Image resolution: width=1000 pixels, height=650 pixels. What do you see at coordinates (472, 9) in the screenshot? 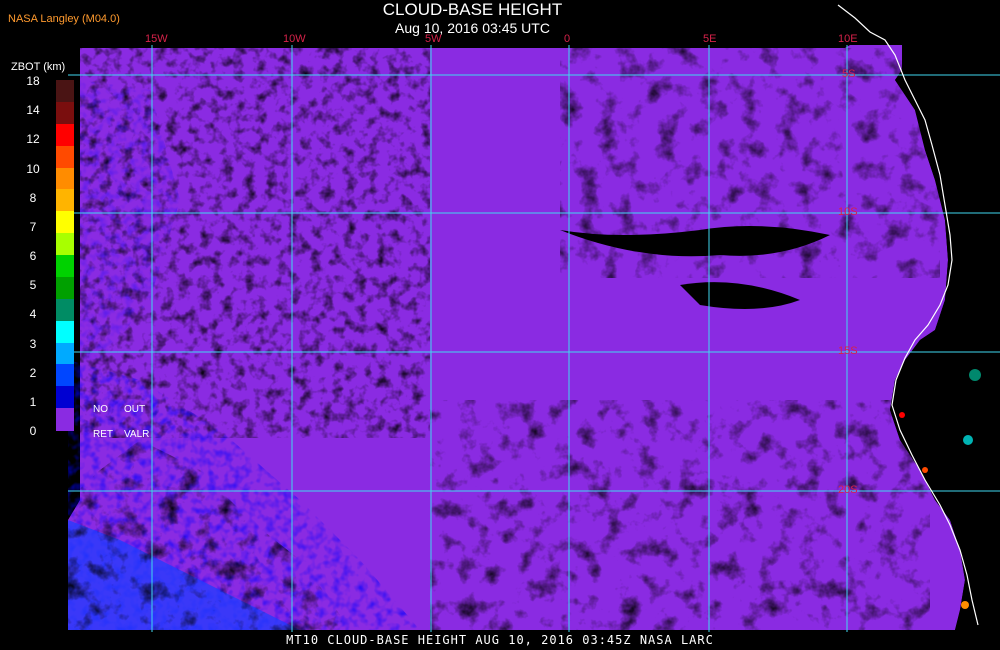
I see `map-title: CLOUD-BASE HEIGHT` at bounding box center [472, 9].